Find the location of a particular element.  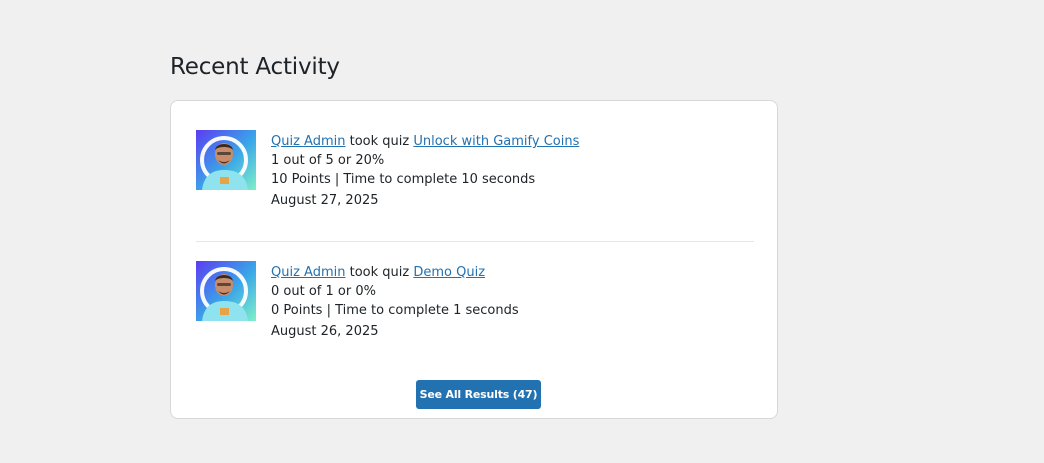

activity-score: 1 out of 5 or 20% is located at coordinates (328, 160).